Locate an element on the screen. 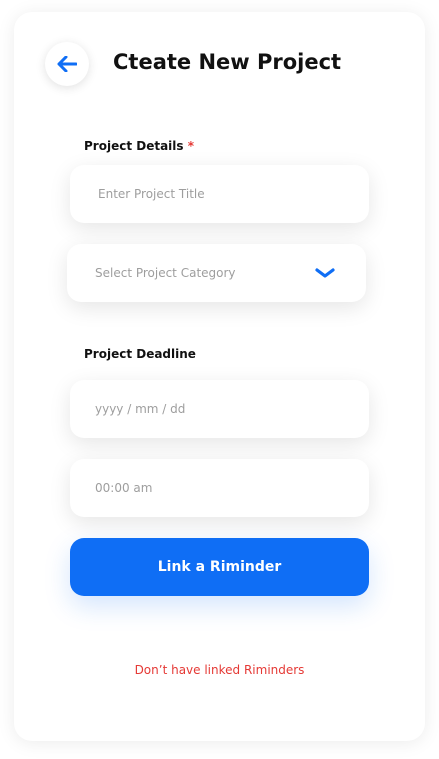 This screenshot has height=759, width=439. project-category-select: Select Project Category is located at coordinates (216, 273).